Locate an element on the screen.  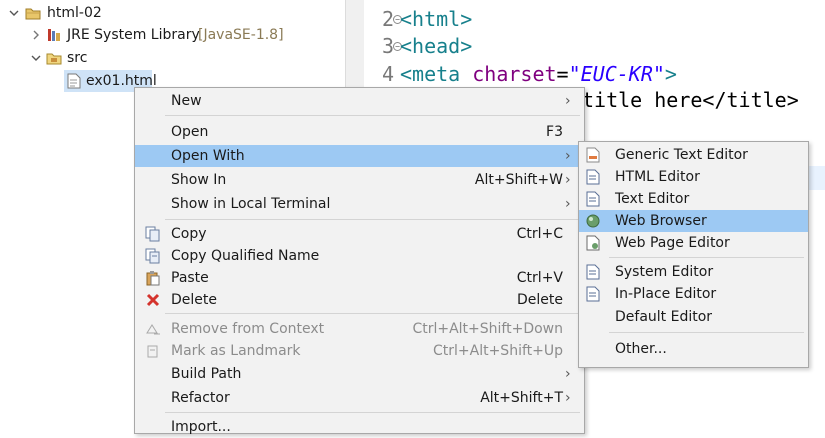
menu-shortcut: Alt+Shift+W is located at coordinates (518, 180).